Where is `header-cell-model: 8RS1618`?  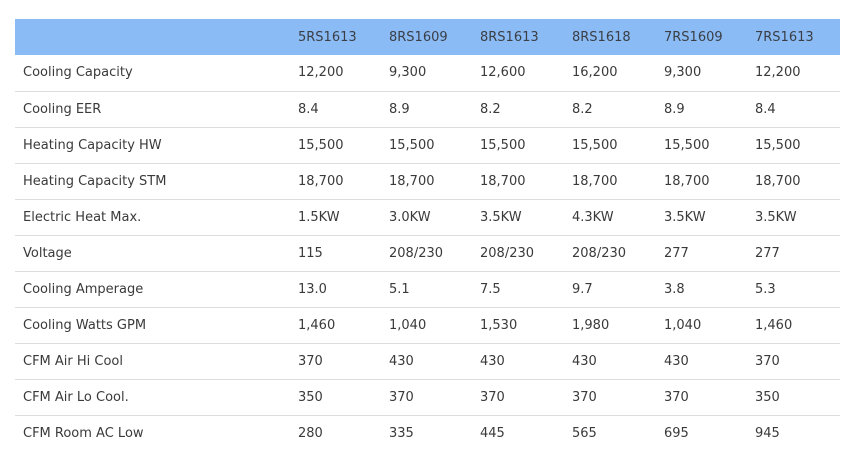
header-cell-model: 8RS1618 is located at coordinates (601, 37).